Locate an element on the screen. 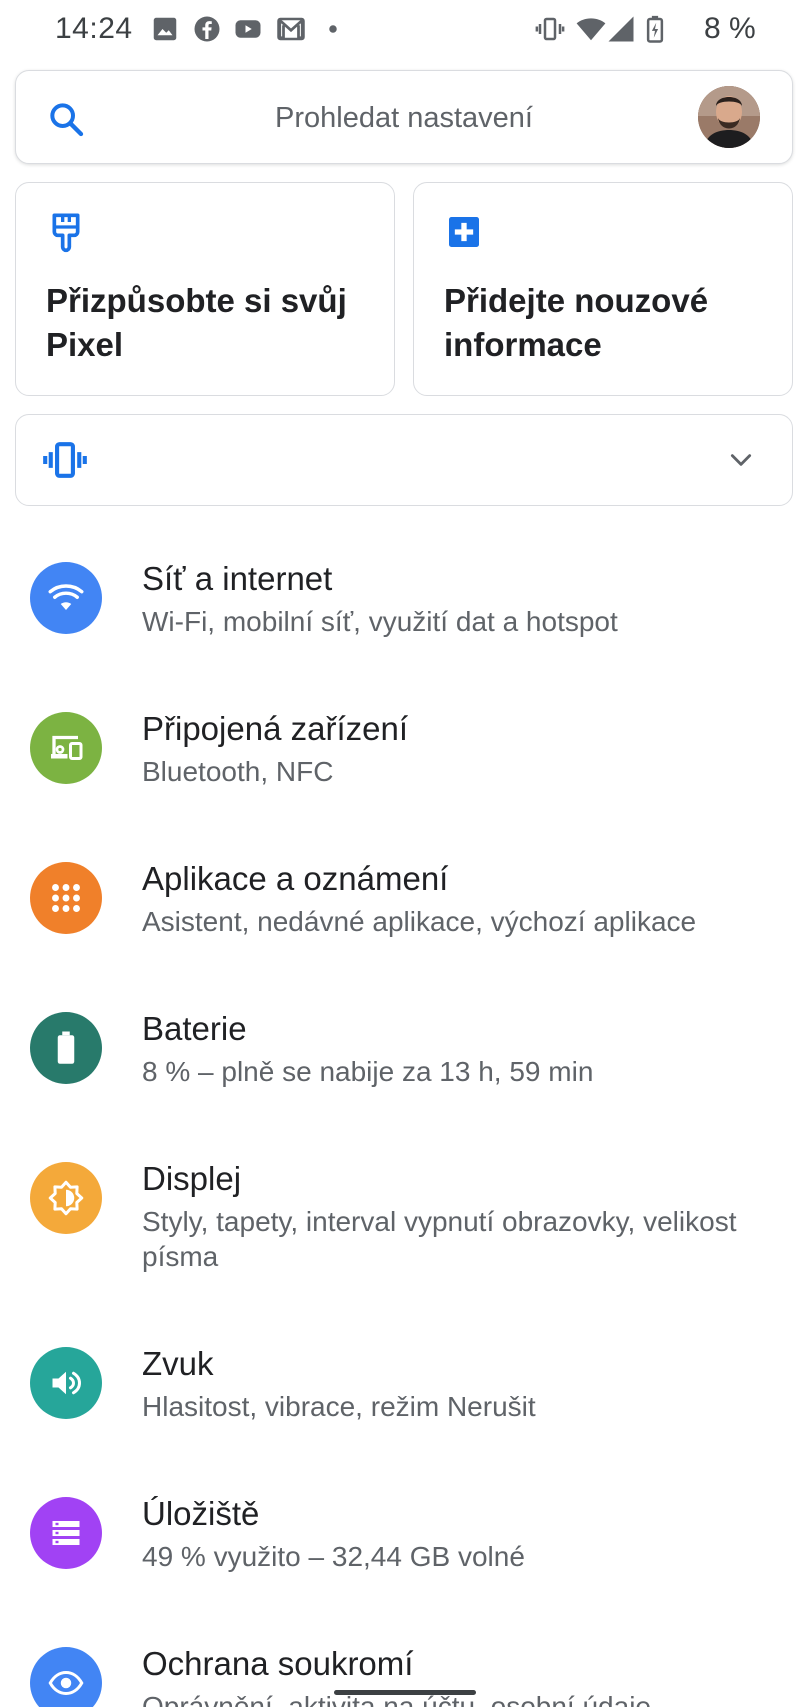 The width and height of the screenshot is (809, 1707). battery-percent: 8 % is located at coordinates (730, 28).